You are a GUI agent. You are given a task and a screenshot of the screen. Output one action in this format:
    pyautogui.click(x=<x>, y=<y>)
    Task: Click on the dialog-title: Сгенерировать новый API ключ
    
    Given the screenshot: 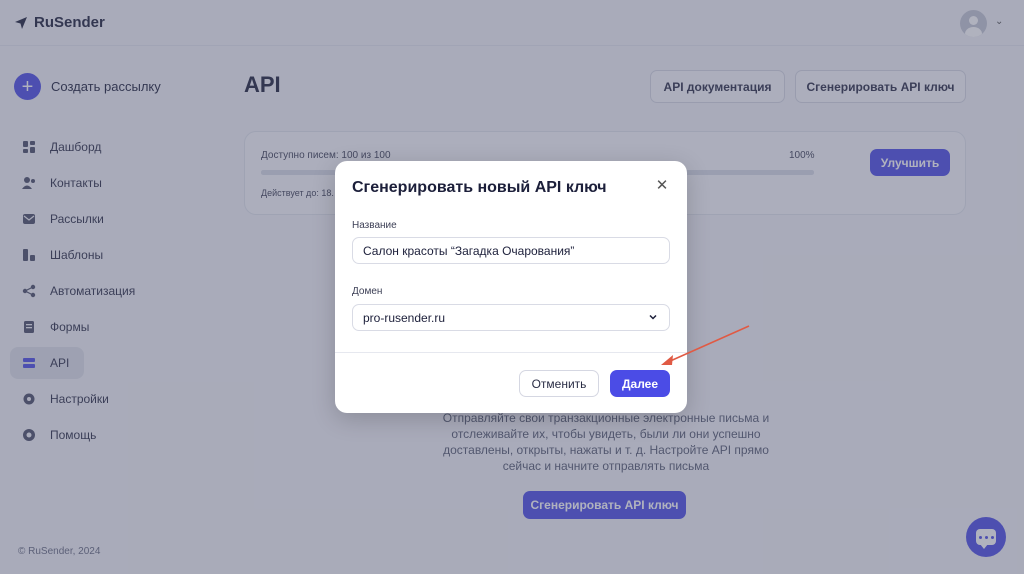 What is the action you would take?
    pyautogui.click(x=479, y=187)
    